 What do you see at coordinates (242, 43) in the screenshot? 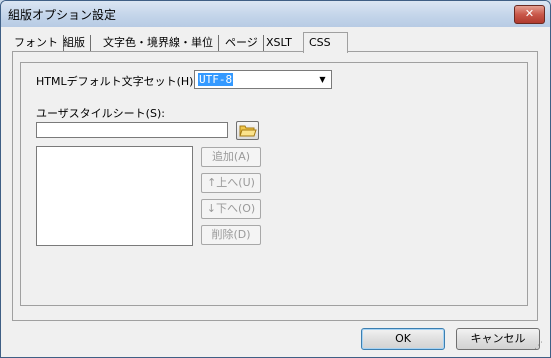
I see `tab-page: ページ` at bounding box center [242, 43].